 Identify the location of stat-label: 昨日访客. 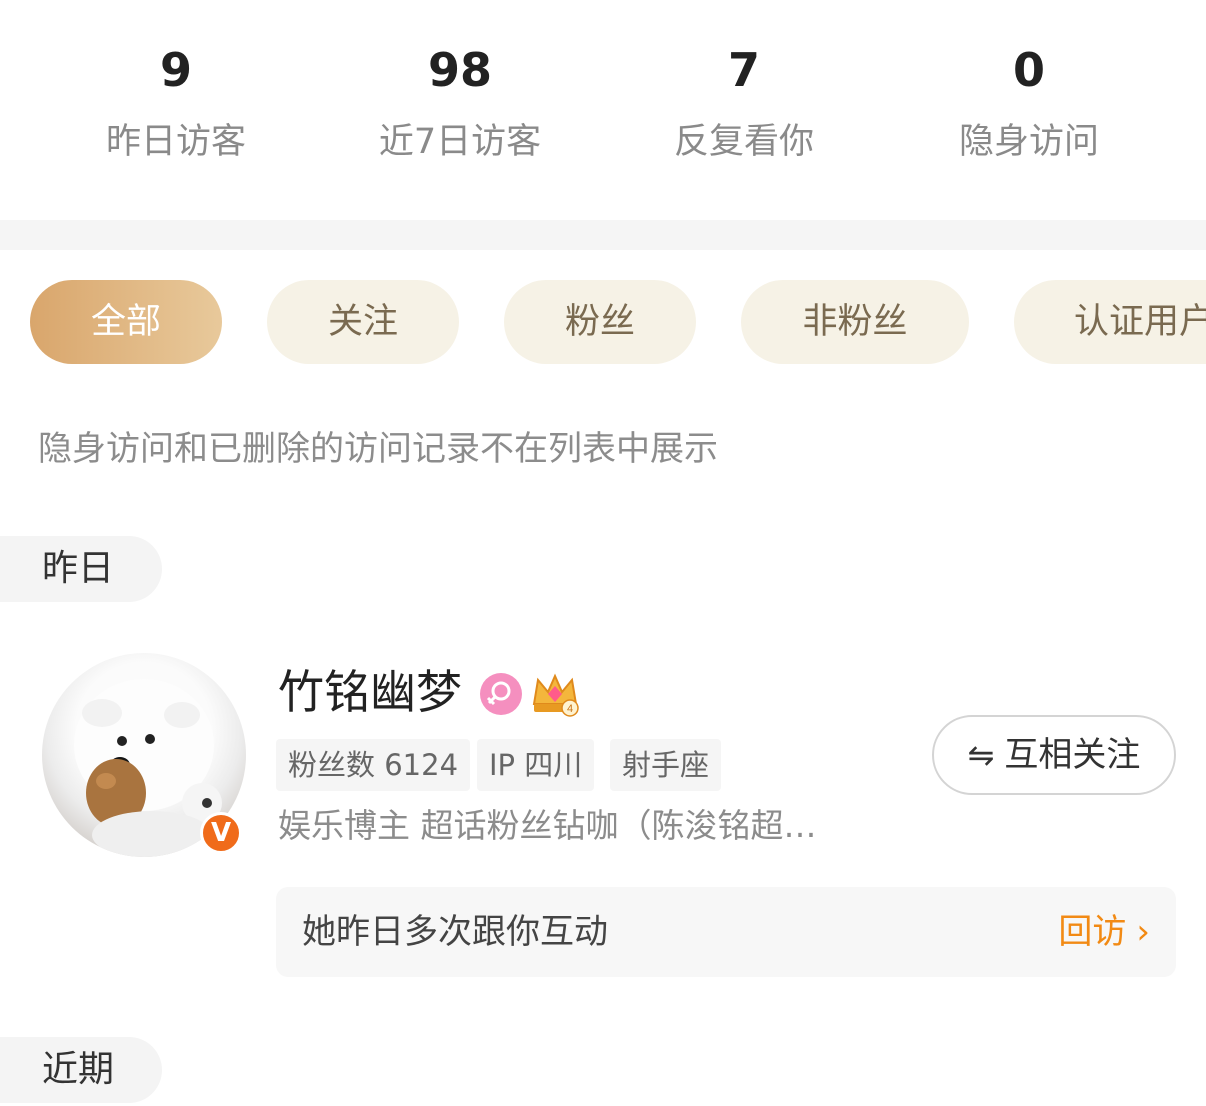
(175, 142).